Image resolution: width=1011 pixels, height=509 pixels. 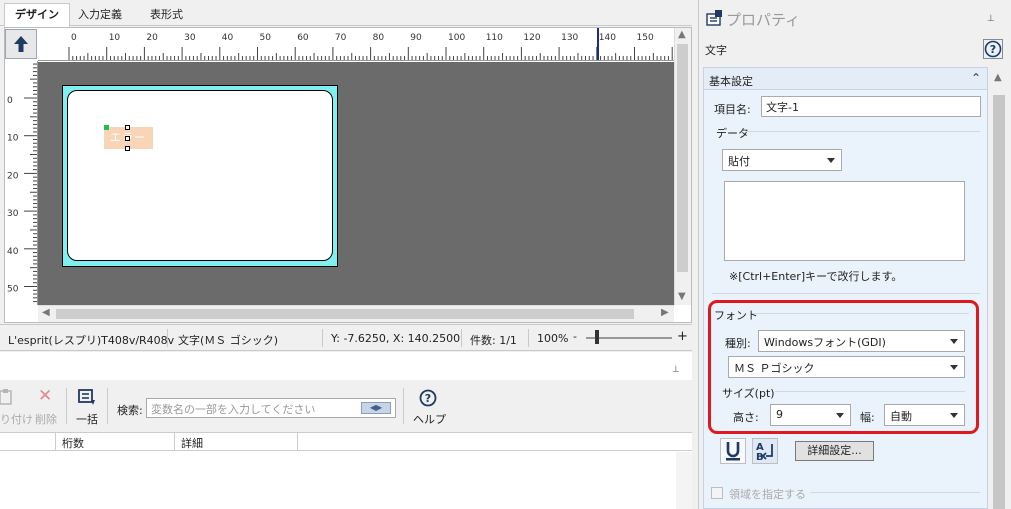 What do you see at coordinates (682, 34) in the screenshot?
I see `scroll-up-icon: ▲` at bounding box center [682, 34].